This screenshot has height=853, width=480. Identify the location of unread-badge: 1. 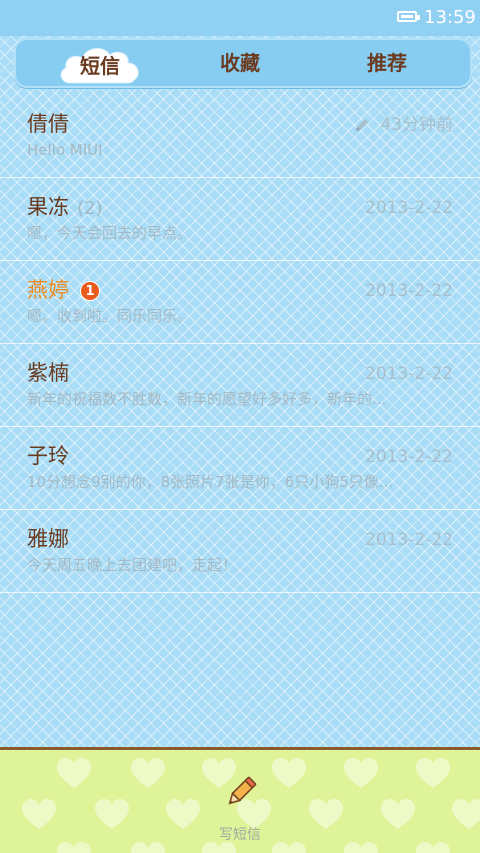
(90, 291).